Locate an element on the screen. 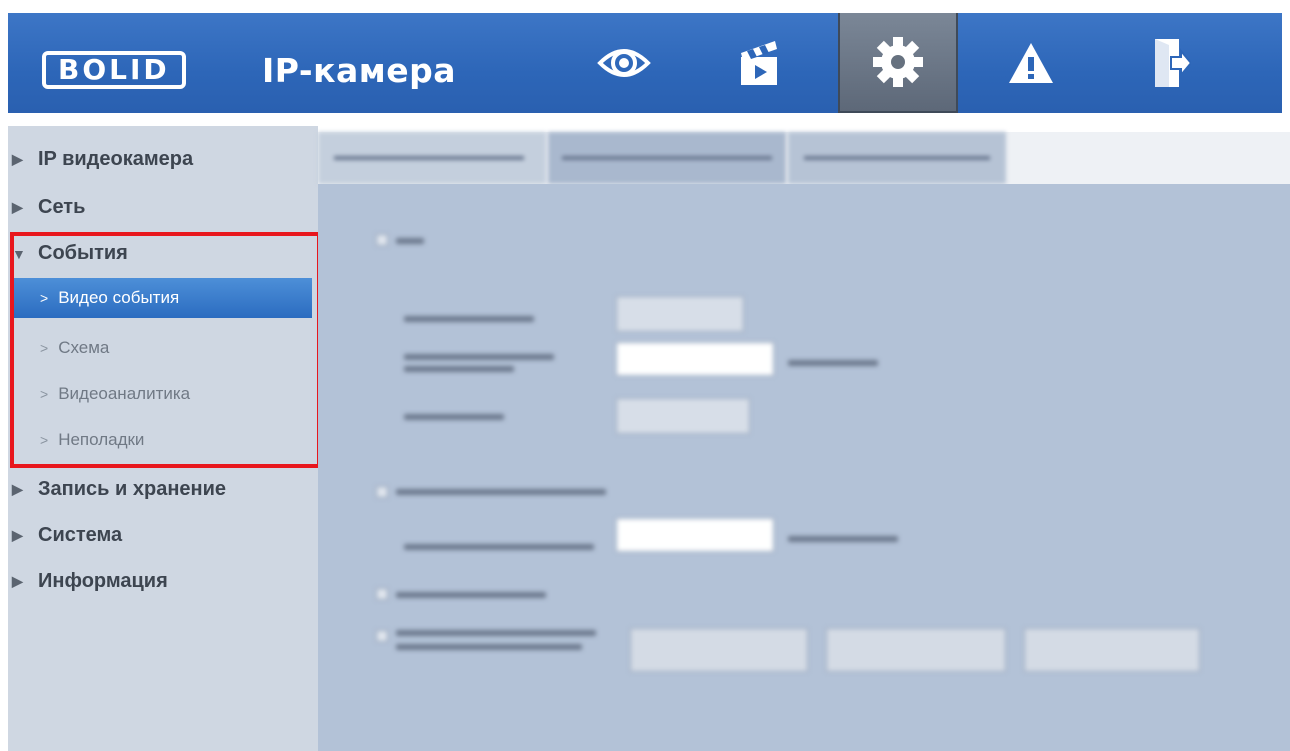 This screenshot has width=1290, height=751. warning-icon is located at coordinates (1031, 63).